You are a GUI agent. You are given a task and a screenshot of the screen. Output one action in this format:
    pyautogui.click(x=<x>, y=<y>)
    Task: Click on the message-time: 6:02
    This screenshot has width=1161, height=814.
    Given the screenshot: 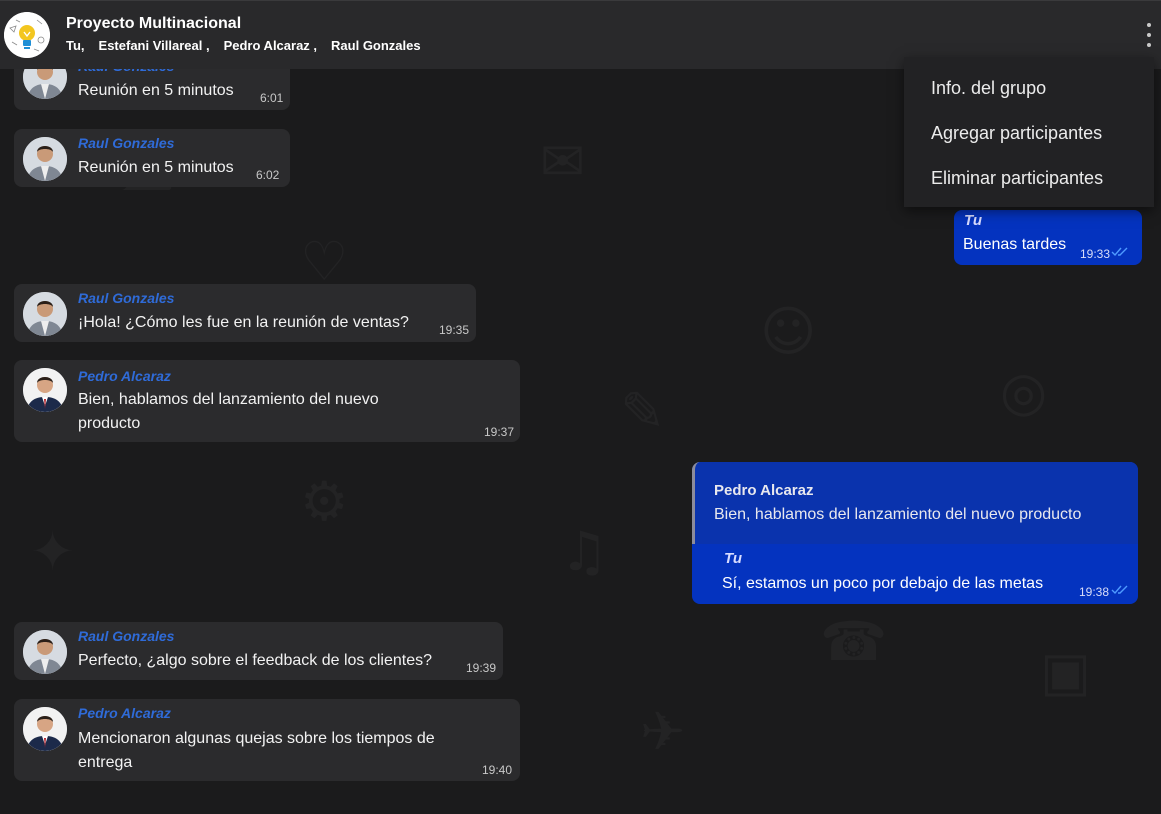 What is the action you would take?
    pyautogui.click(x=268, y=175)
    